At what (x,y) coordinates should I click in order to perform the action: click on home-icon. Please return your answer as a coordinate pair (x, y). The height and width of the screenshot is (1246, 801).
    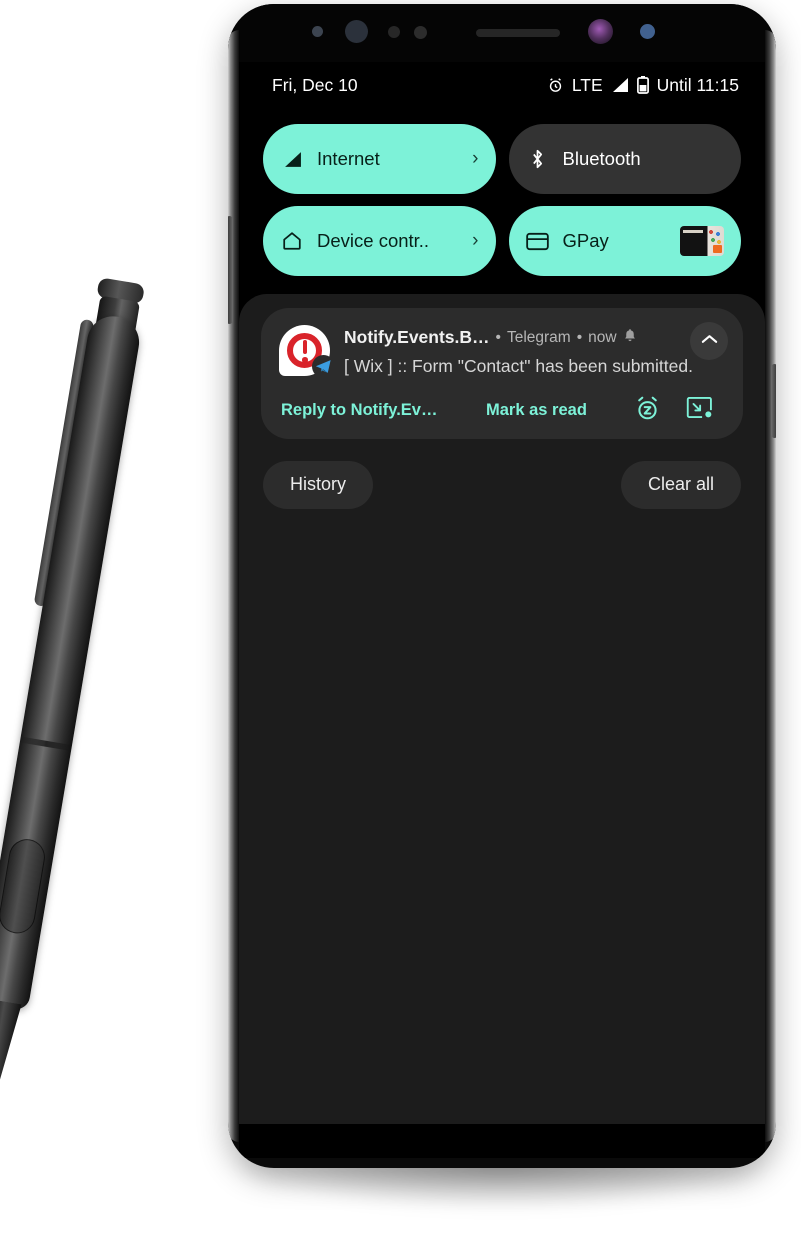
    Looking at the image, I should click on (292, 241).